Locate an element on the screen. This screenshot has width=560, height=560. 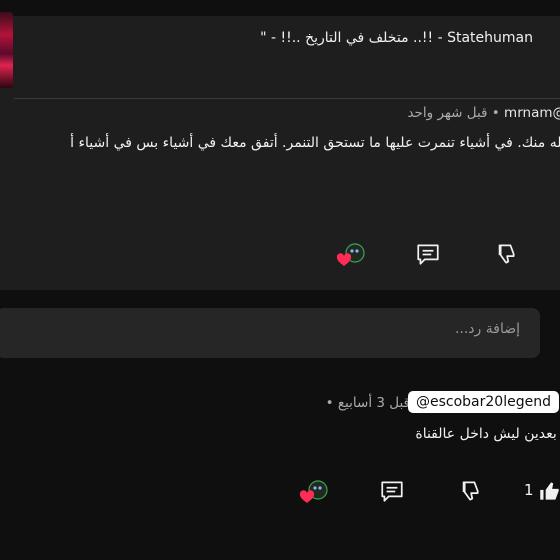
comment-handle-chip: @escobar20legend is located at coordinates (483, 402).